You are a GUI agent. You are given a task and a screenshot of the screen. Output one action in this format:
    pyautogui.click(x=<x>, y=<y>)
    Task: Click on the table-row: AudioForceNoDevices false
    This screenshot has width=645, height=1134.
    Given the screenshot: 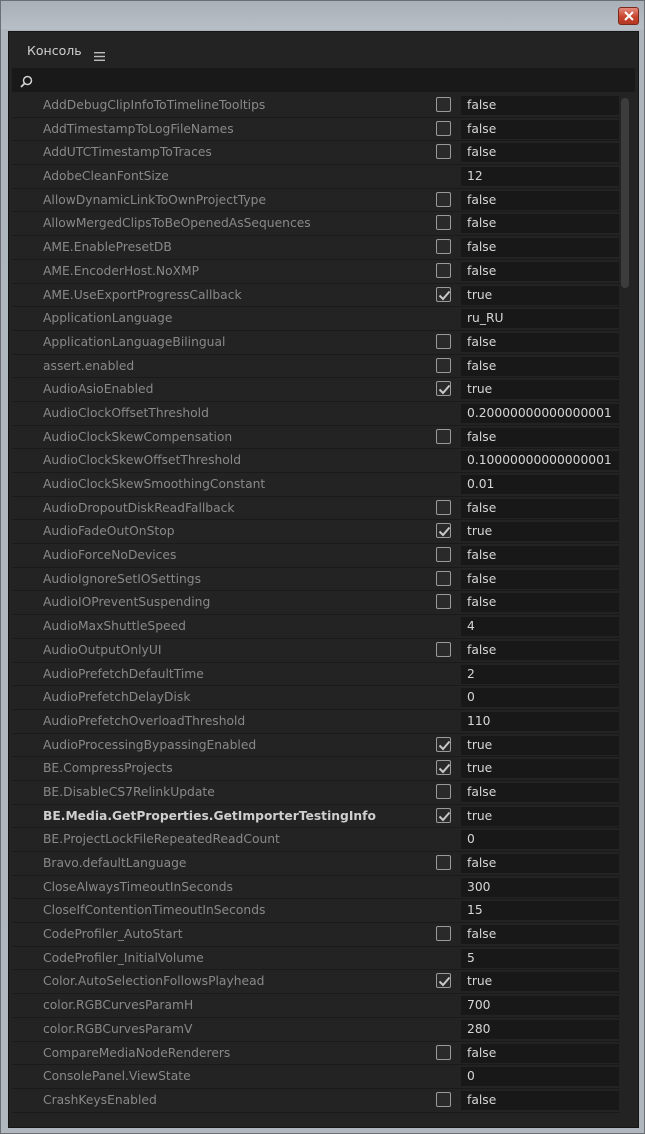 What is the action you would take?
    pyautogui.click(x=316, y=556)
    